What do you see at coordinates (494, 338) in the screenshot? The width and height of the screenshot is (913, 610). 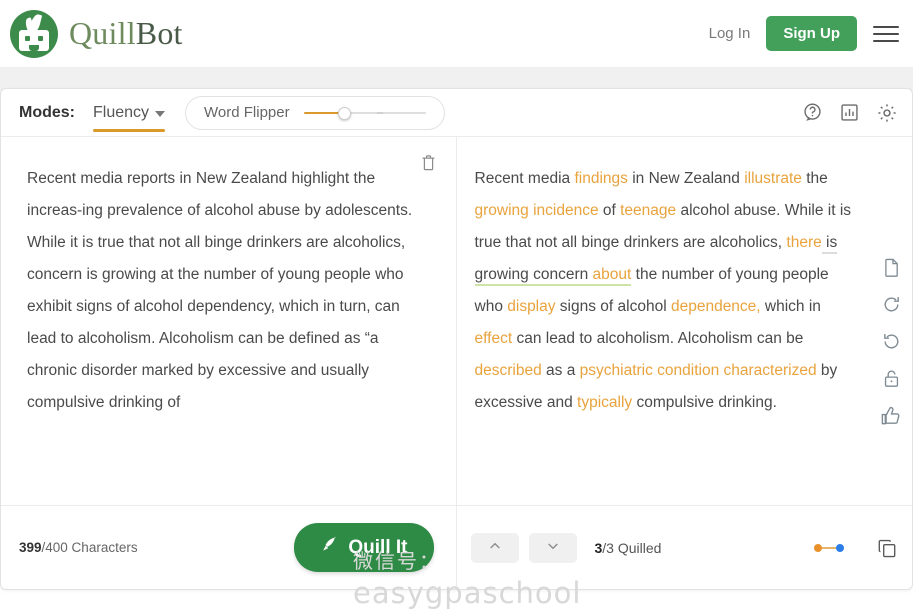 I see `suggested-word: effect` at bounding box center [494, 338].